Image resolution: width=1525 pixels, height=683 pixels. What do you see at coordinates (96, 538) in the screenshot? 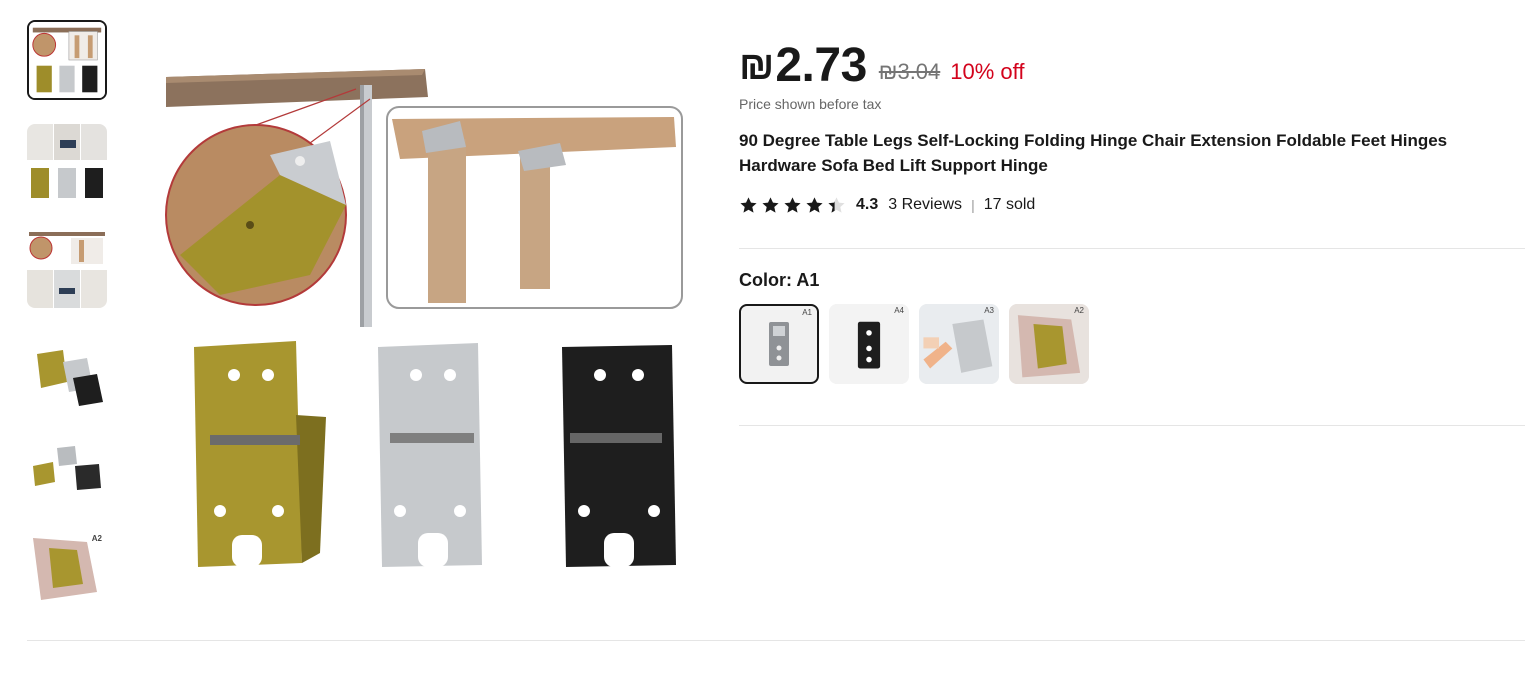
I see `thumbnail-6-tag: A2` at bounding box center [96, 538].